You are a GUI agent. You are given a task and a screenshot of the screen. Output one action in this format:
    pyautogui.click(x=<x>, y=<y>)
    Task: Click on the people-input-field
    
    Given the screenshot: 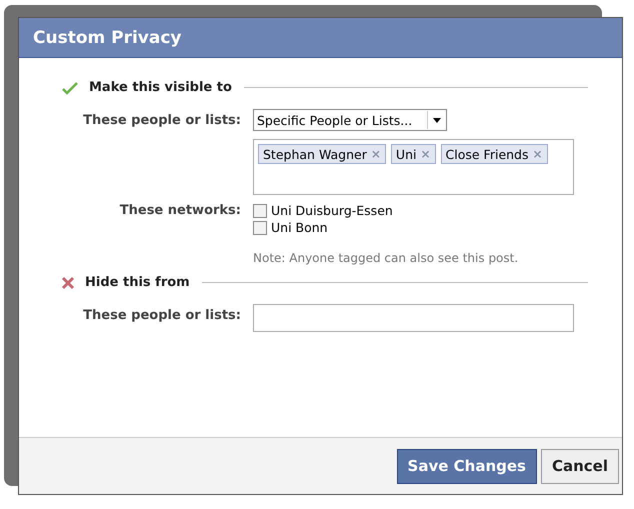 What is the action you would take?
    pyautogui.click(x=413, y=318)
    